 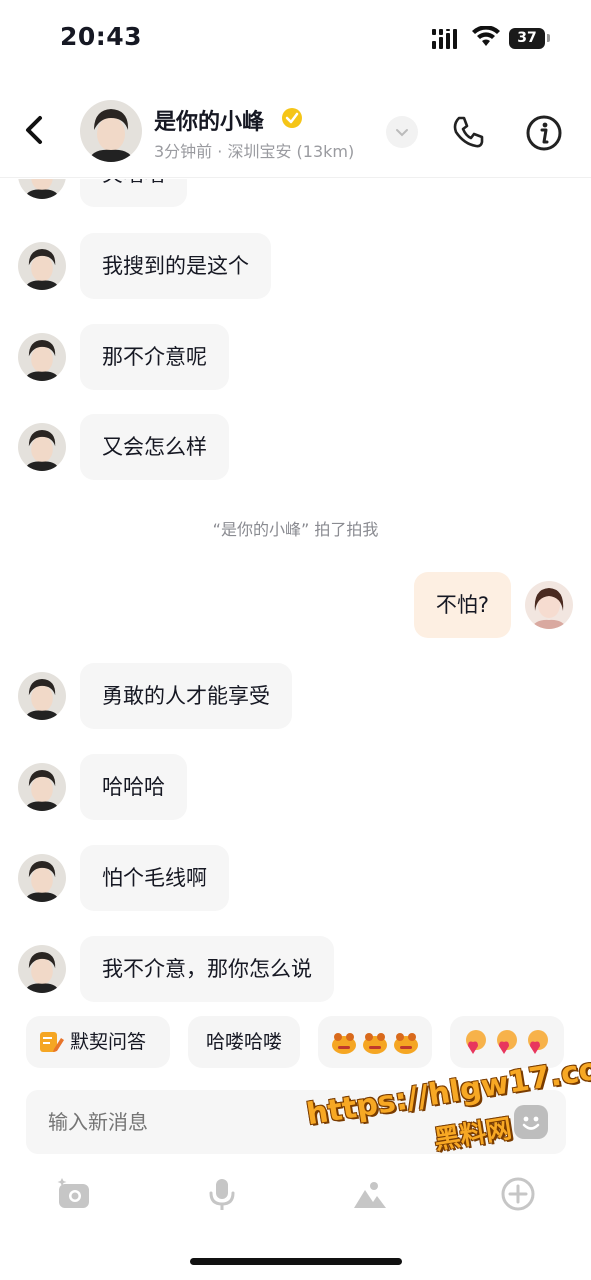 I want to click on message-bubble: 那不介意呢, so click(x=154, y=357).